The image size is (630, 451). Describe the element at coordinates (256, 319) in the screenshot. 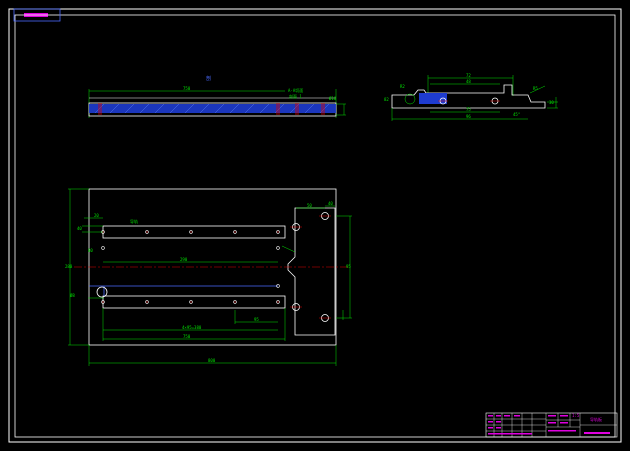

I see `plan-view-pitch: 95` at that location.